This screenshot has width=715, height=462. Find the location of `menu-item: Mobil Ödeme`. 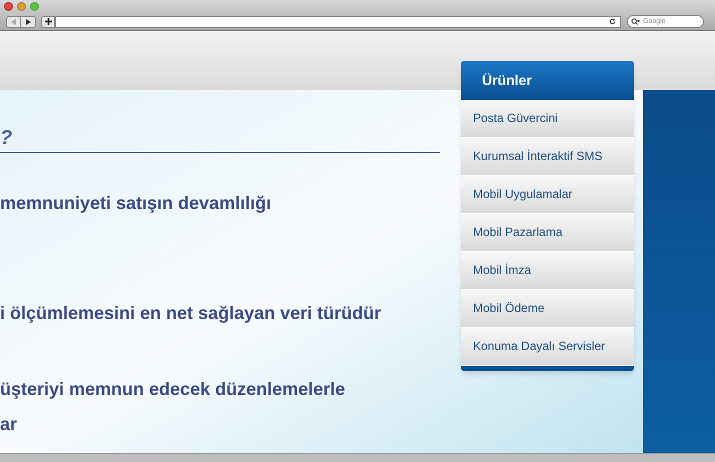

menu-item: Mobil Ödeme is located at coordinates (547, 309).